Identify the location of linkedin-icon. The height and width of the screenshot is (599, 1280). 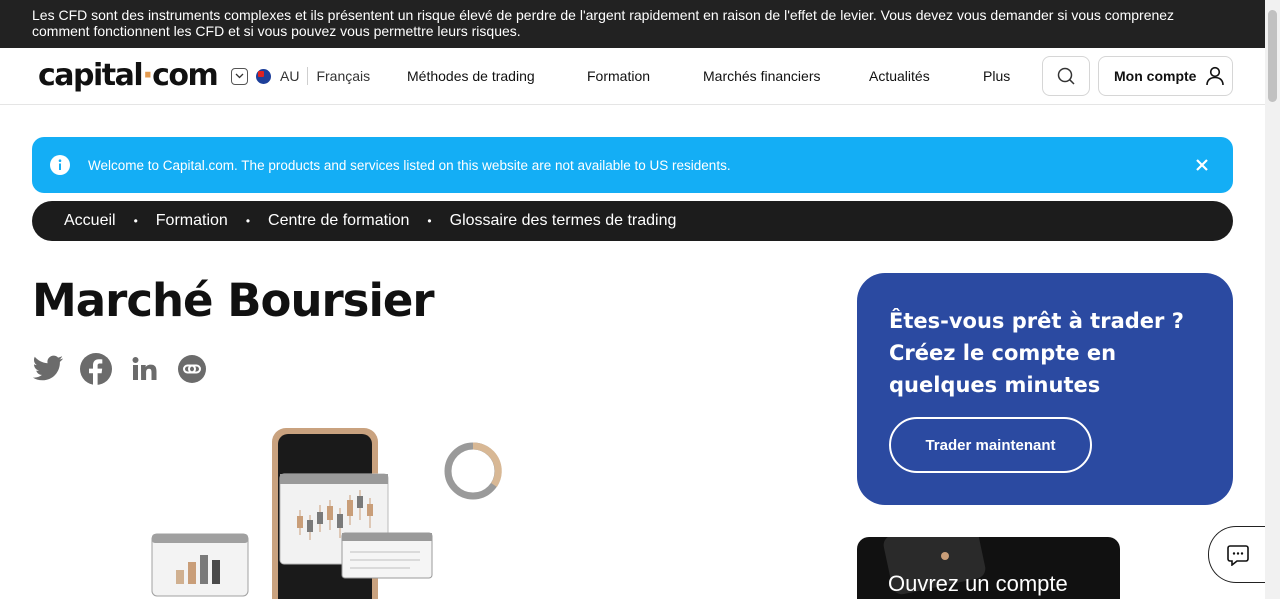
(144, 369).